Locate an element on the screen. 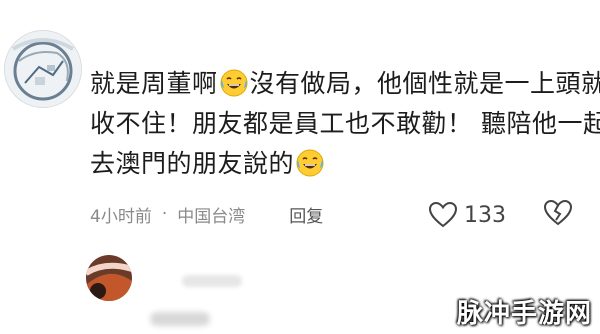 The height and width of the screenshot is (334, 600). next-comment-text-blurred is located at coordinates (180, 319).